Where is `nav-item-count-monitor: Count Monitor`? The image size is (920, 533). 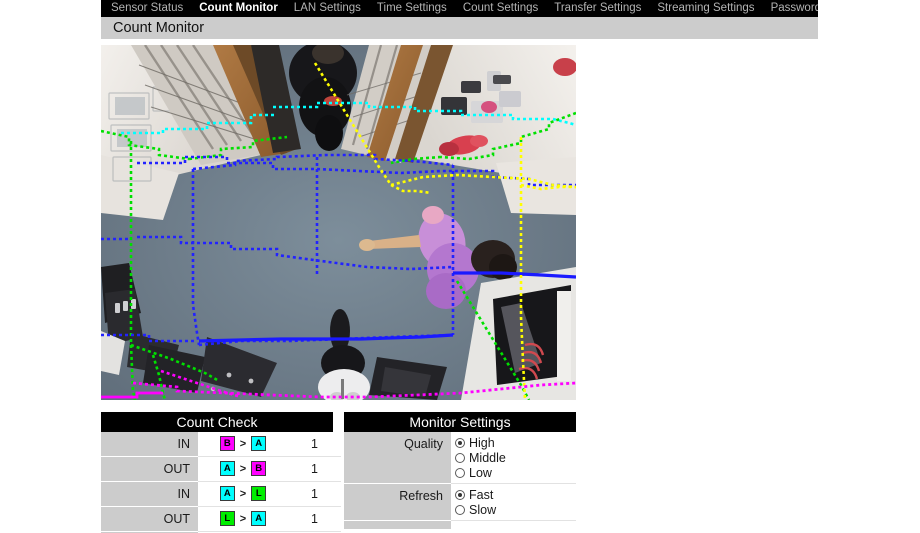 nav-item-count-monitor: Count Monitor is located at coordinates (238, 8).